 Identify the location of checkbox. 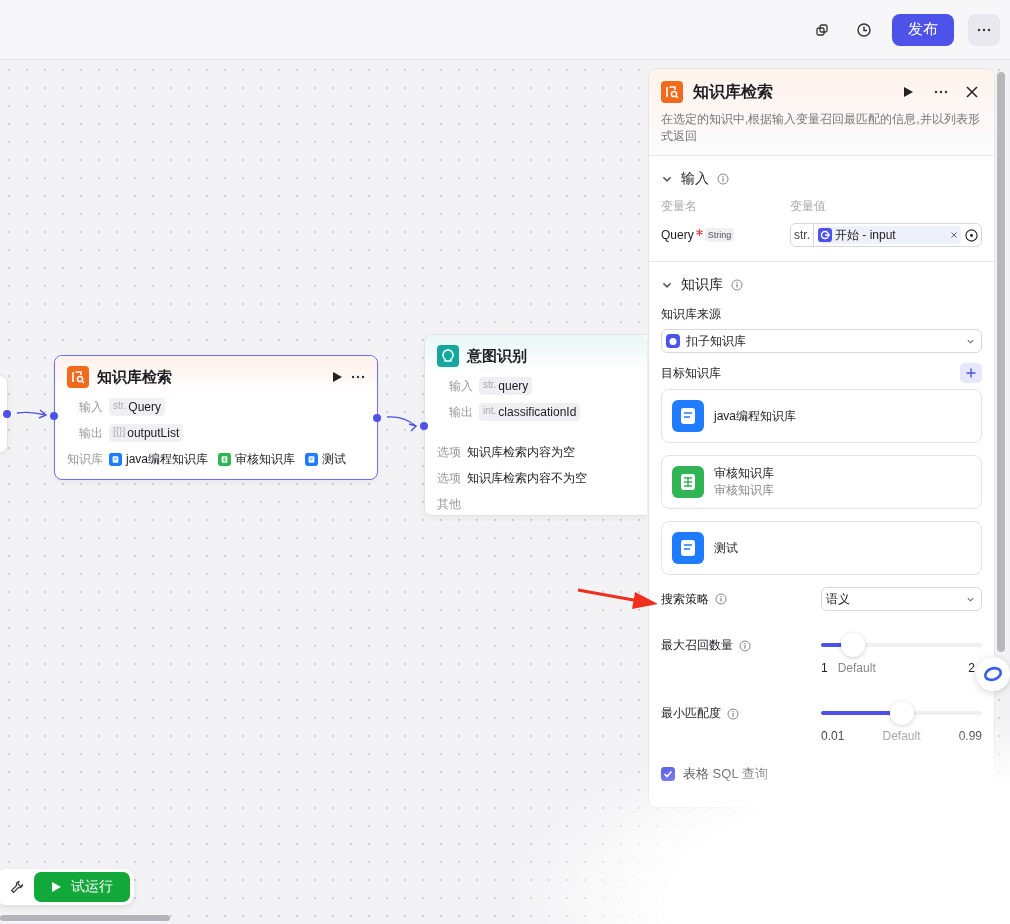
(668, 774).